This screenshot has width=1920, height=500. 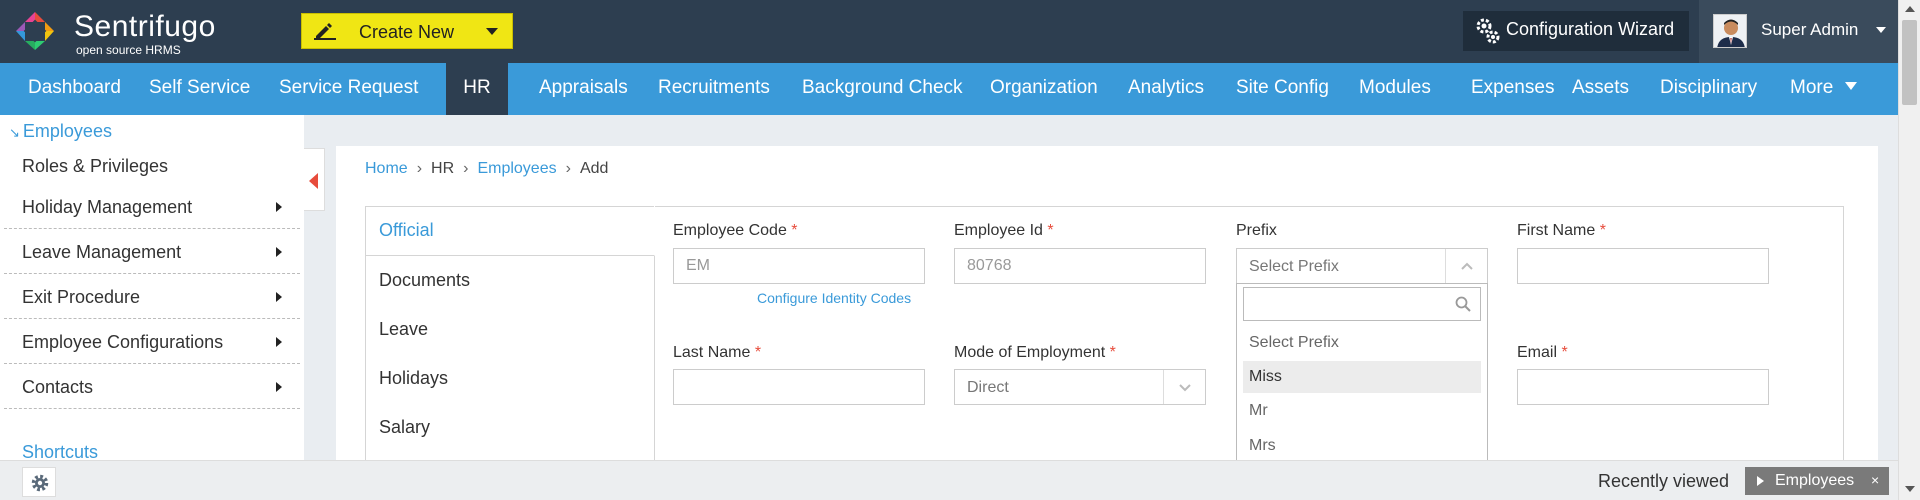 I want to click on breadcrumb: Home › HR › Employees › Add, so click(x=486, y=169).